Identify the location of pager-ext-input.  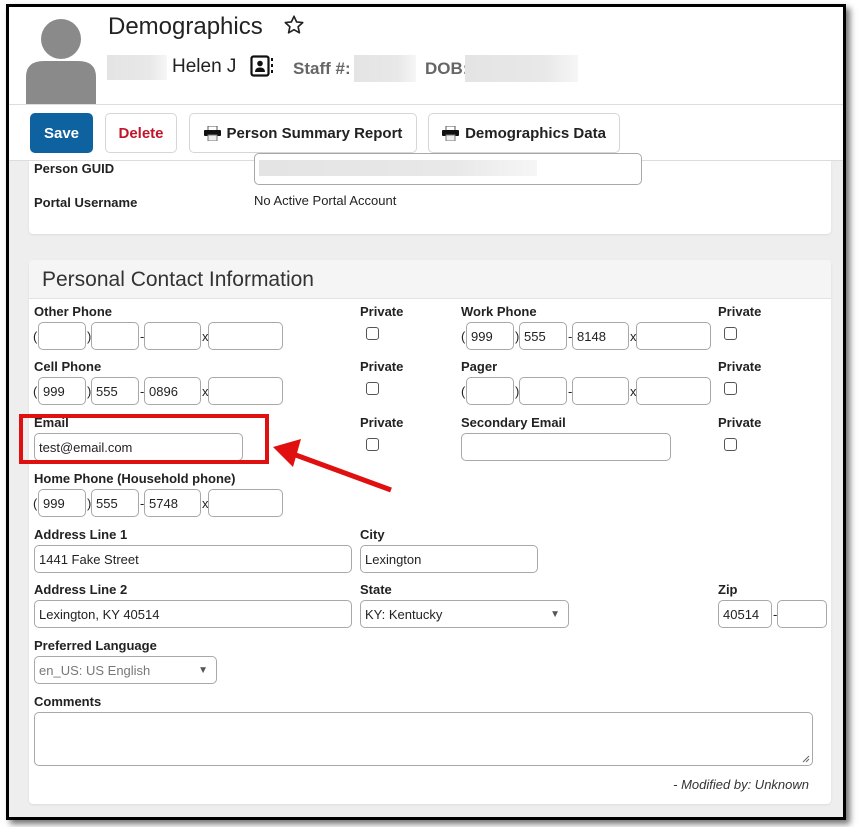
(673, 391).